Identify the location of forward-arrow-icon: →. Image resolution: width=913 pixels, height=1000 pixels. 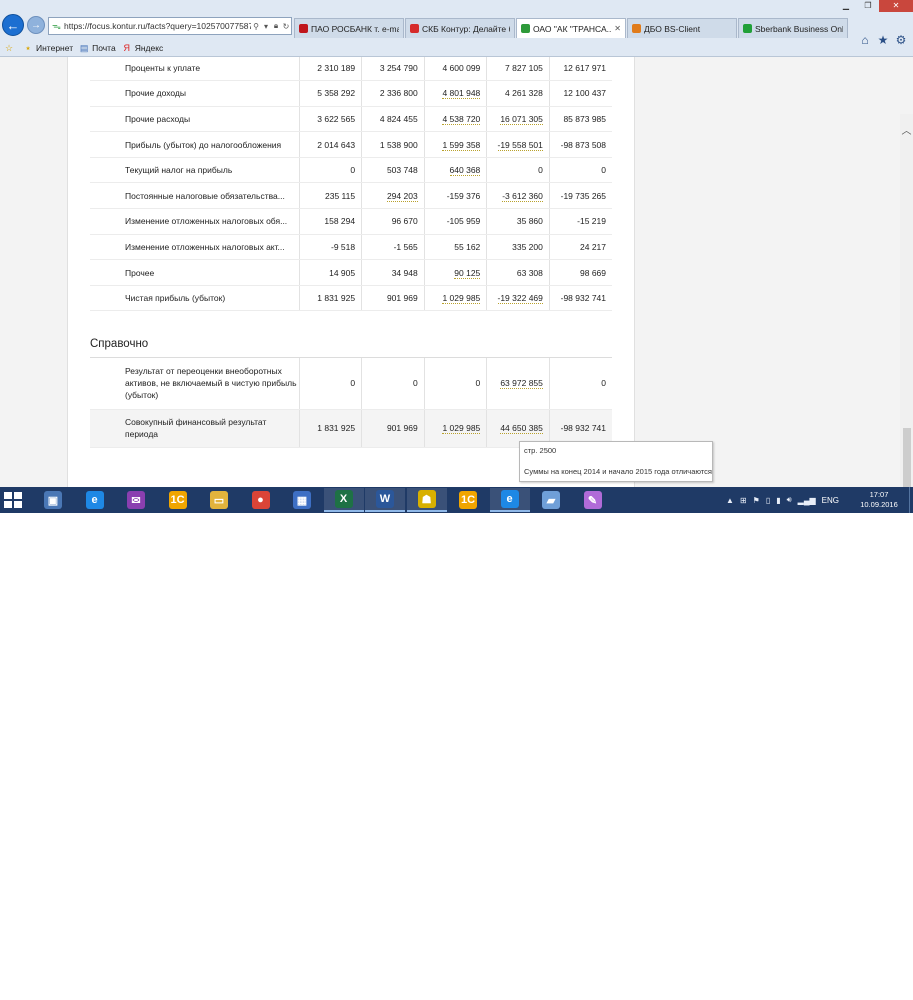
(36, 25).